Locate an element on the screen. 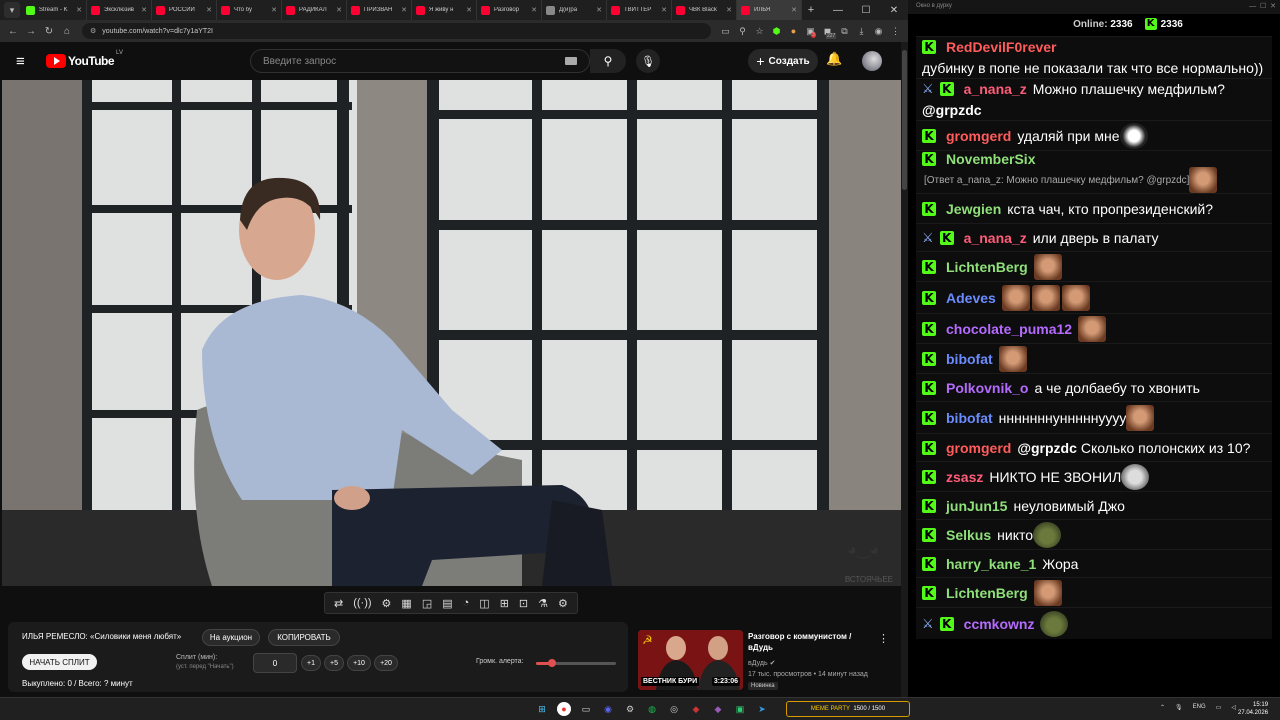 The image size is (1280, 720). chrome-icon: ● is located at coordinates (564, 709).